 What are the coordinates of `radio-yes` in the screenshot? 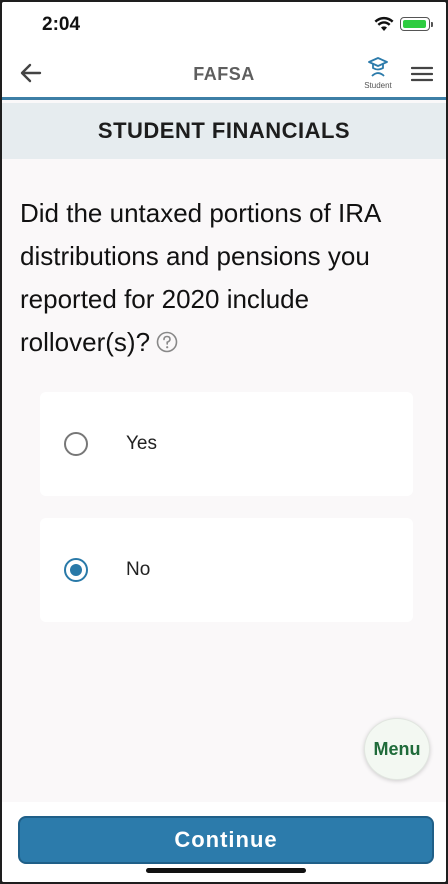 It's located at (76, 444).